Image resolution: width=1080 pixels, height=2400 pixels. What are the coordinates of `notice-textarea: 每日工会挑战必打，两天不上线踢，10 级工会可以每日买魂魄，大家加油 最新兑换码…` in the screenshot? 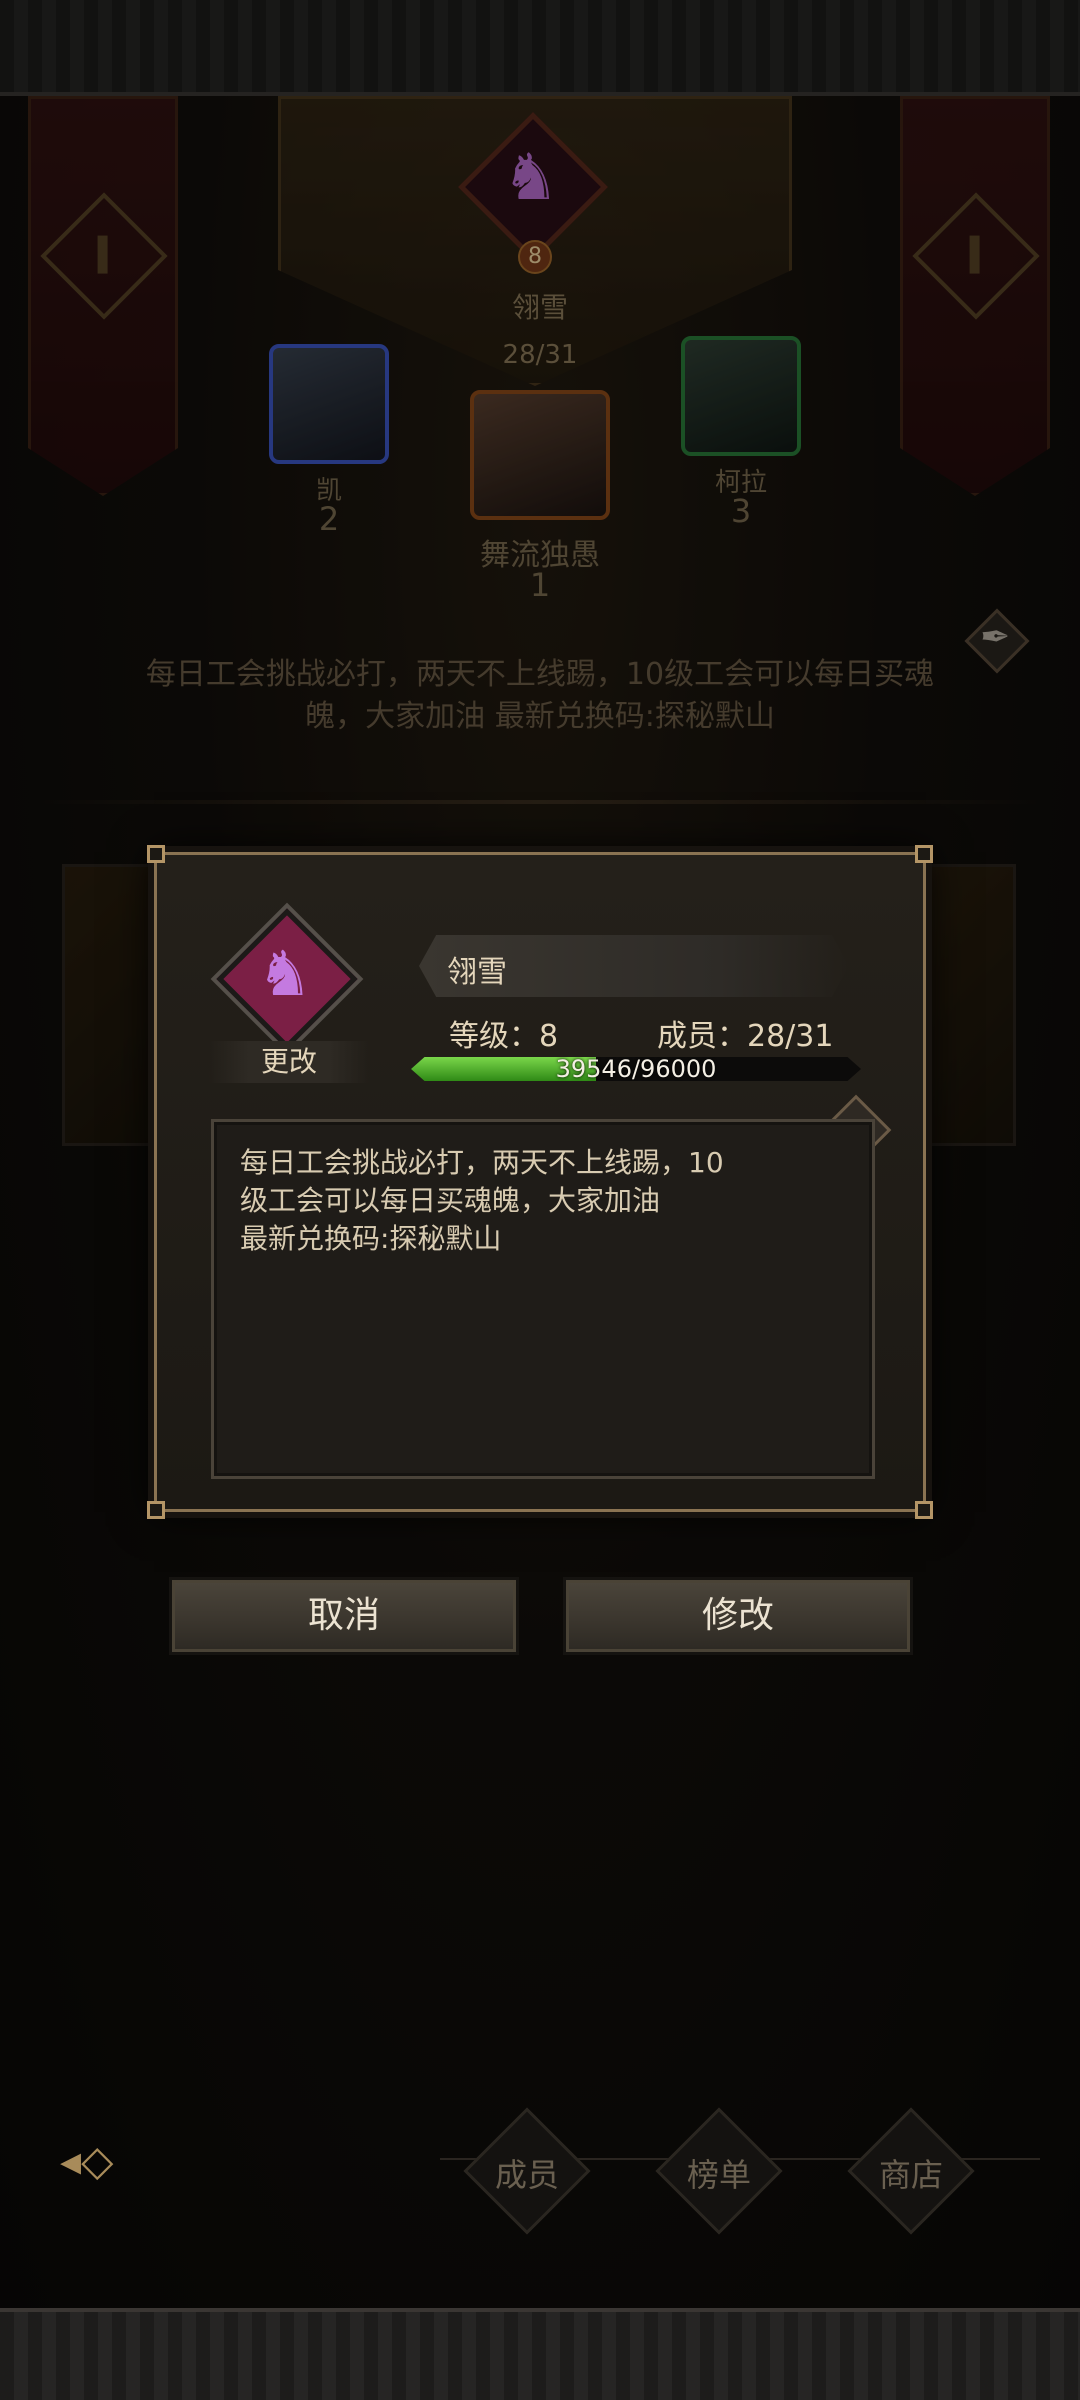 It's located at (543, 1299).